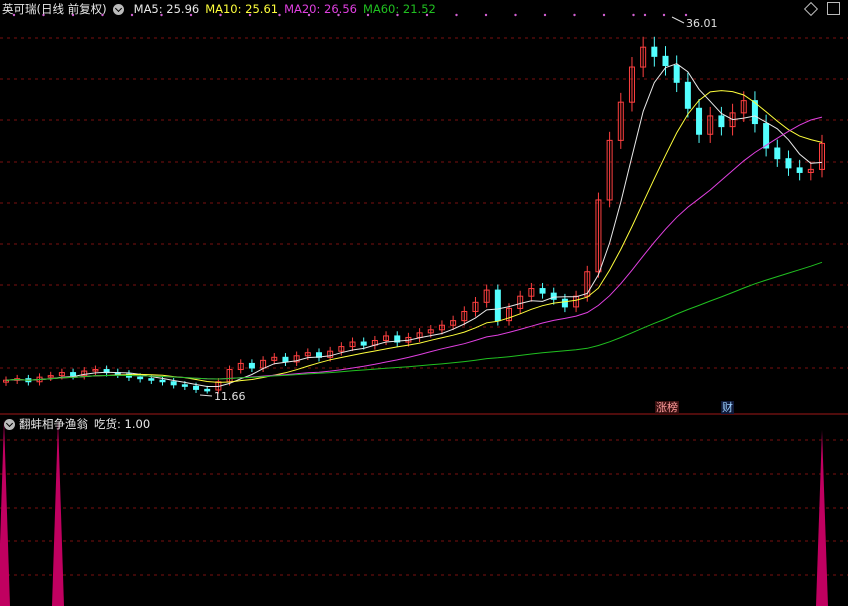 This screenshot has width=848, height=606. Describe the element at coordinates (206, 395) in the screenshot. I see `low-pointer` at that location.